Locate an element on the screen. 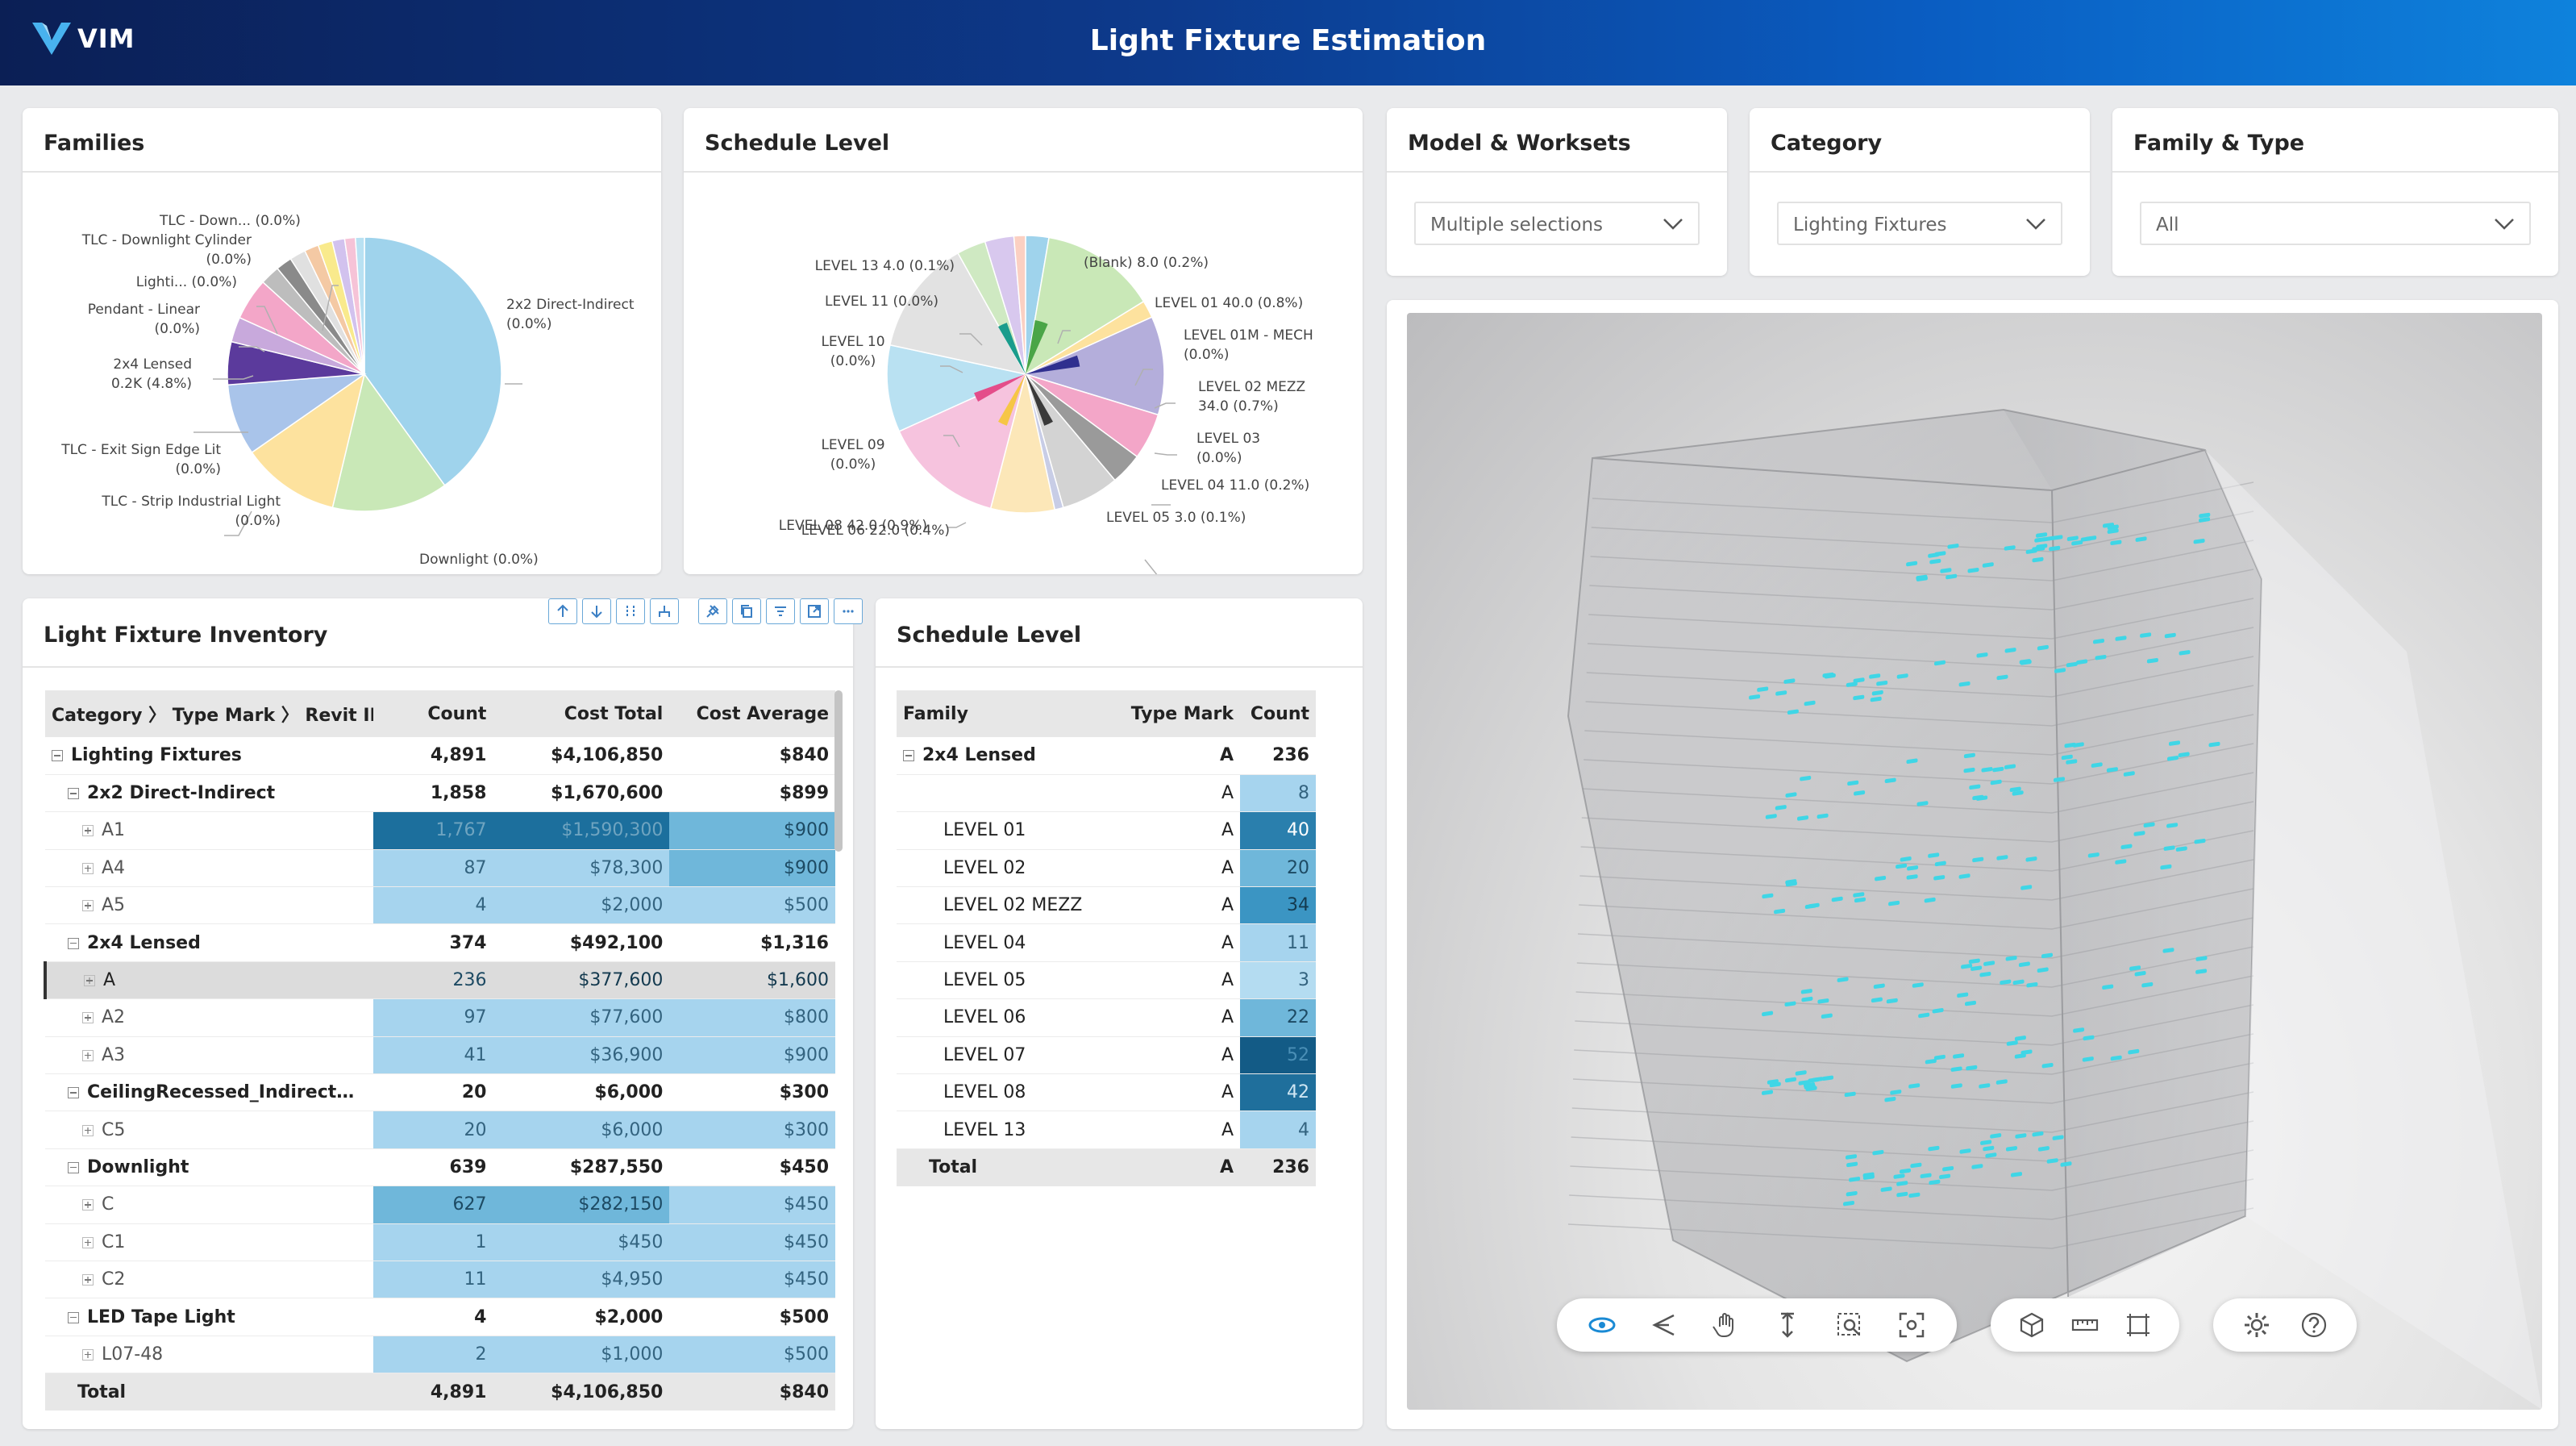  drill-up-icon is located at coordinates (562, 611).